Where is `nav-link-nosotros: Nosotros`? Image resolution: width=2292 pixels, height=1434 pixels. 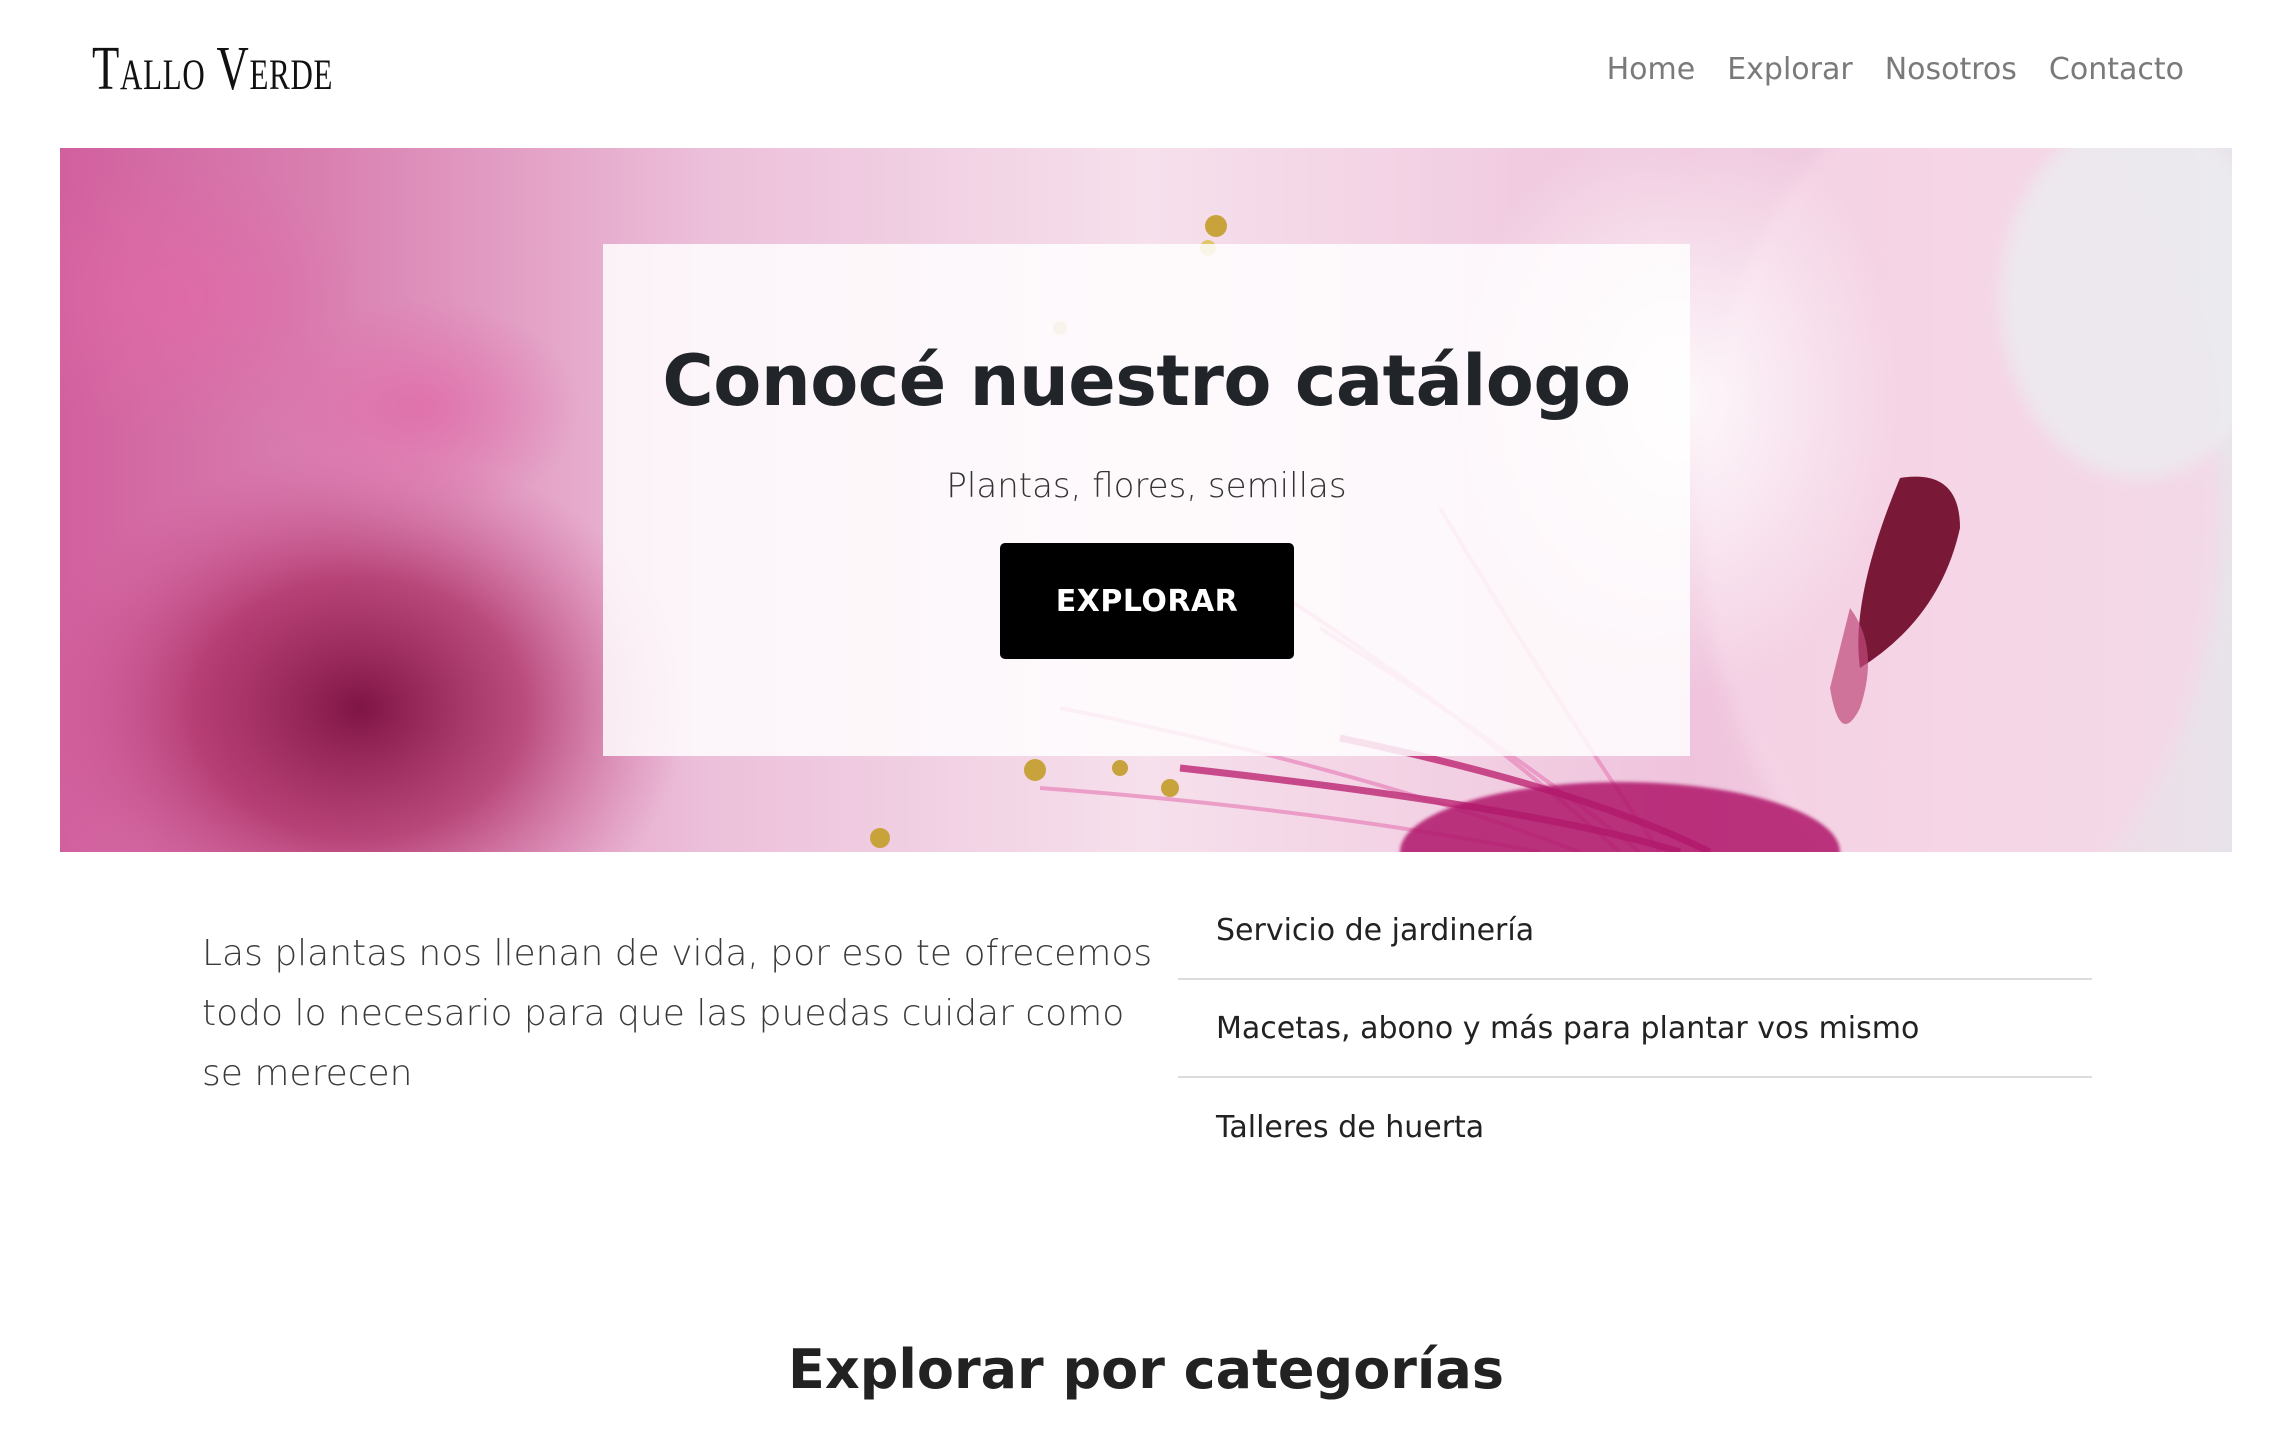
nav-link-nosotros: Nosotros is located at coordinates (1951, 69).